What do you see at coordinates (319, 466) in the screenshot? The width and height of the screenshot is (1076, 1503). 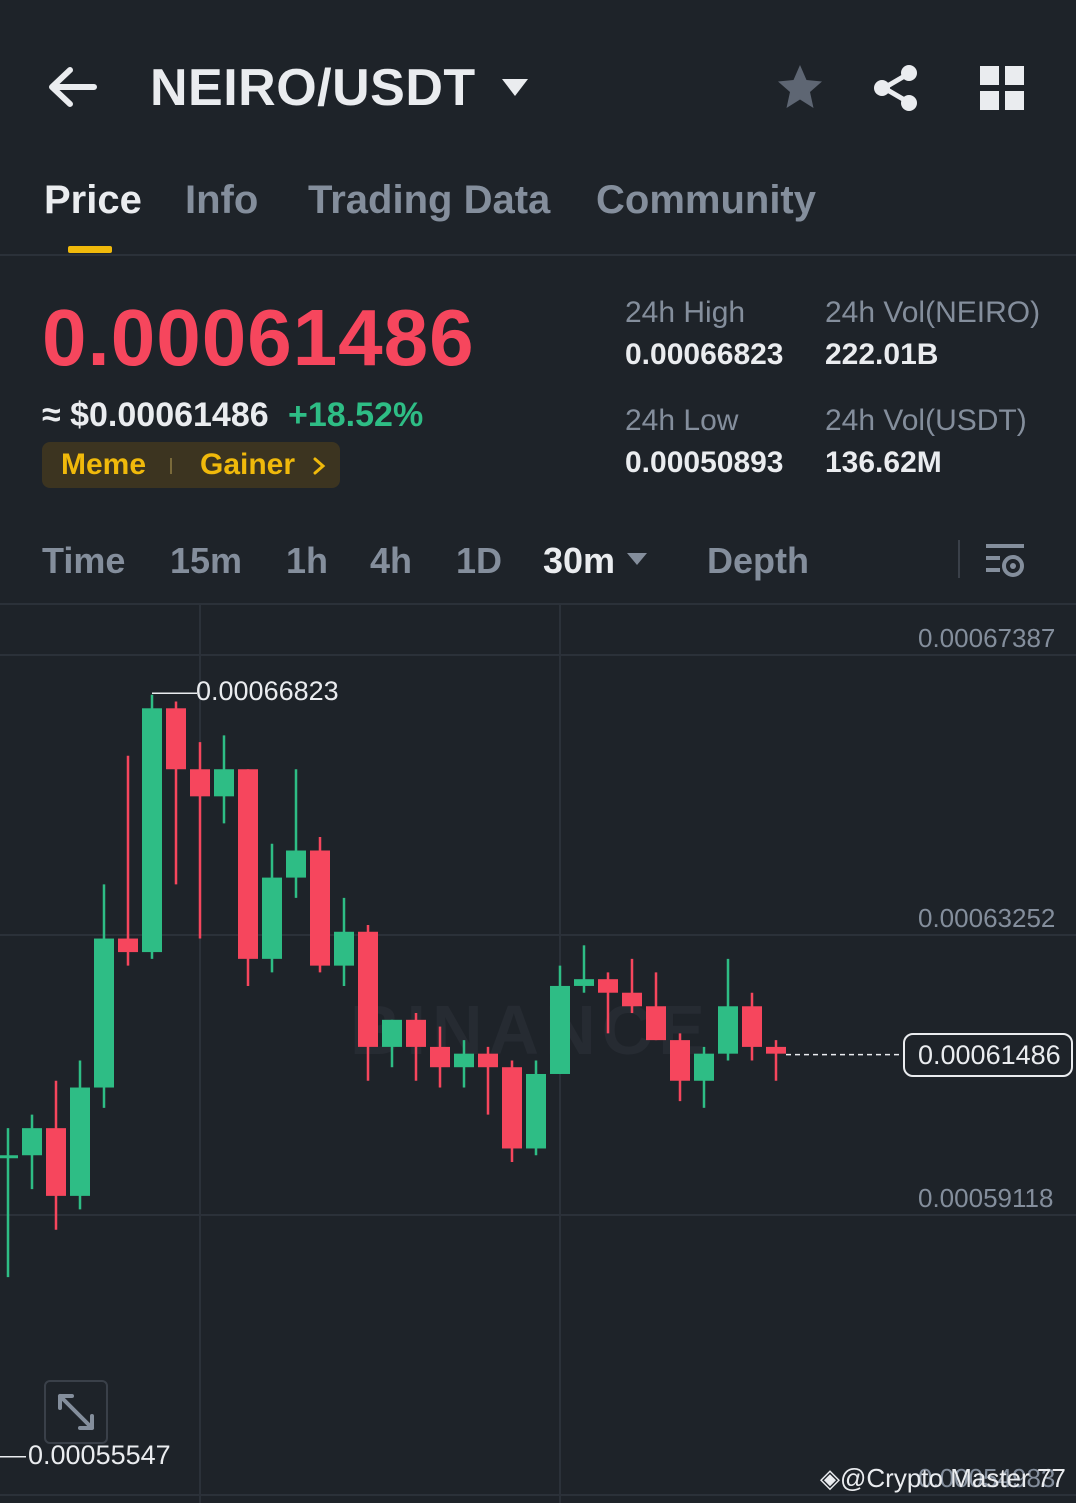 I see `chevron-right-icon` at bounding box center [319, 466].